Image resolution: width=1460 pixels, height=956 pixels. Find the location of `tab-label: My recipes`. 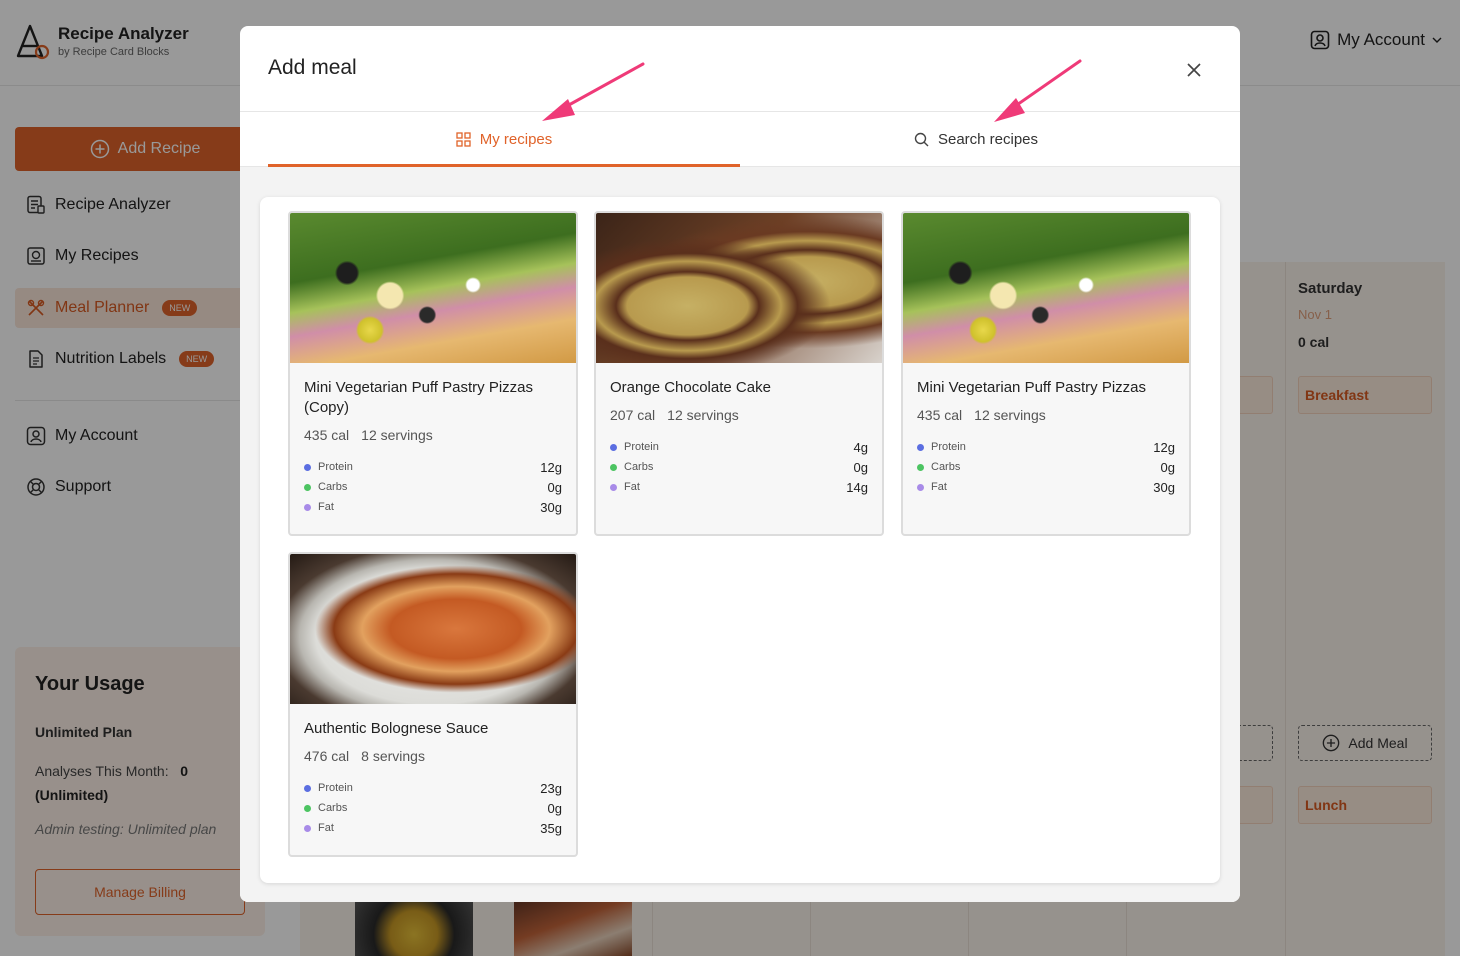

tab-label: My recipes is located at coordinates (516, 139).